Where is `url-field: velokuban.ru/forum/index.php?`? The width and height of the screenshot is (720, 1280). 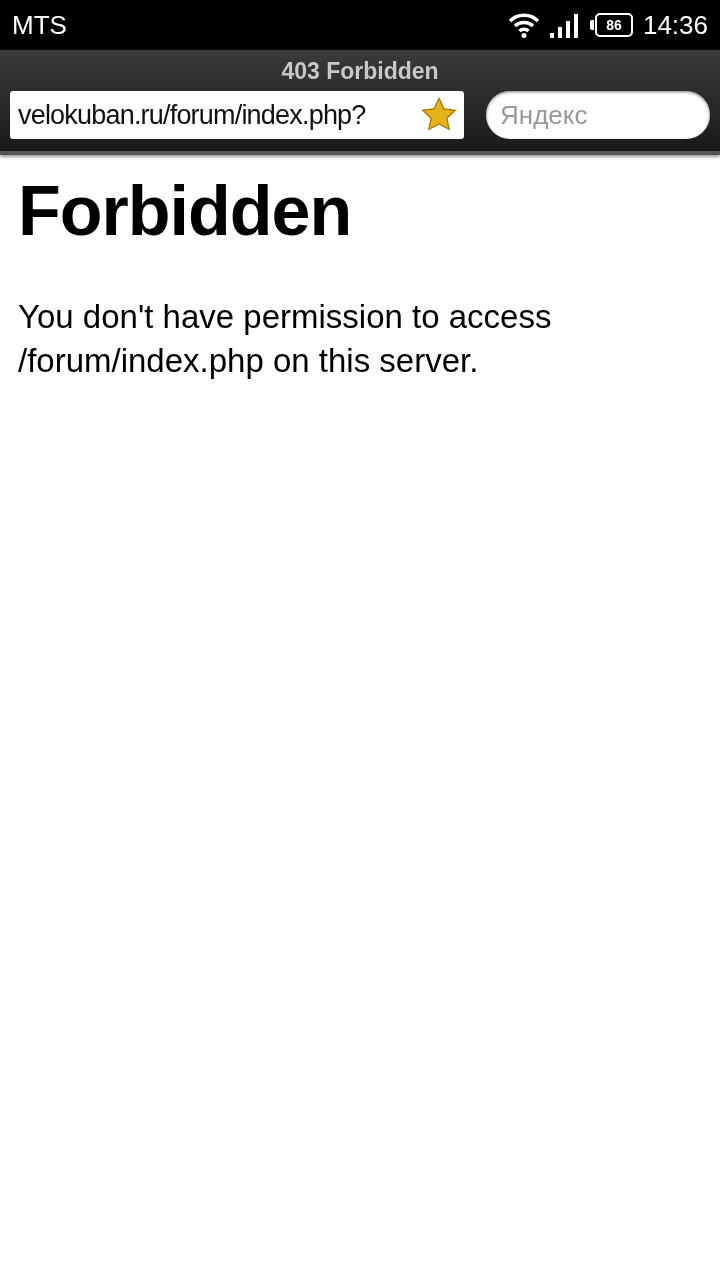
url-field: velokuban.ru/forum/index.php? is located at coordinates (237, 115).